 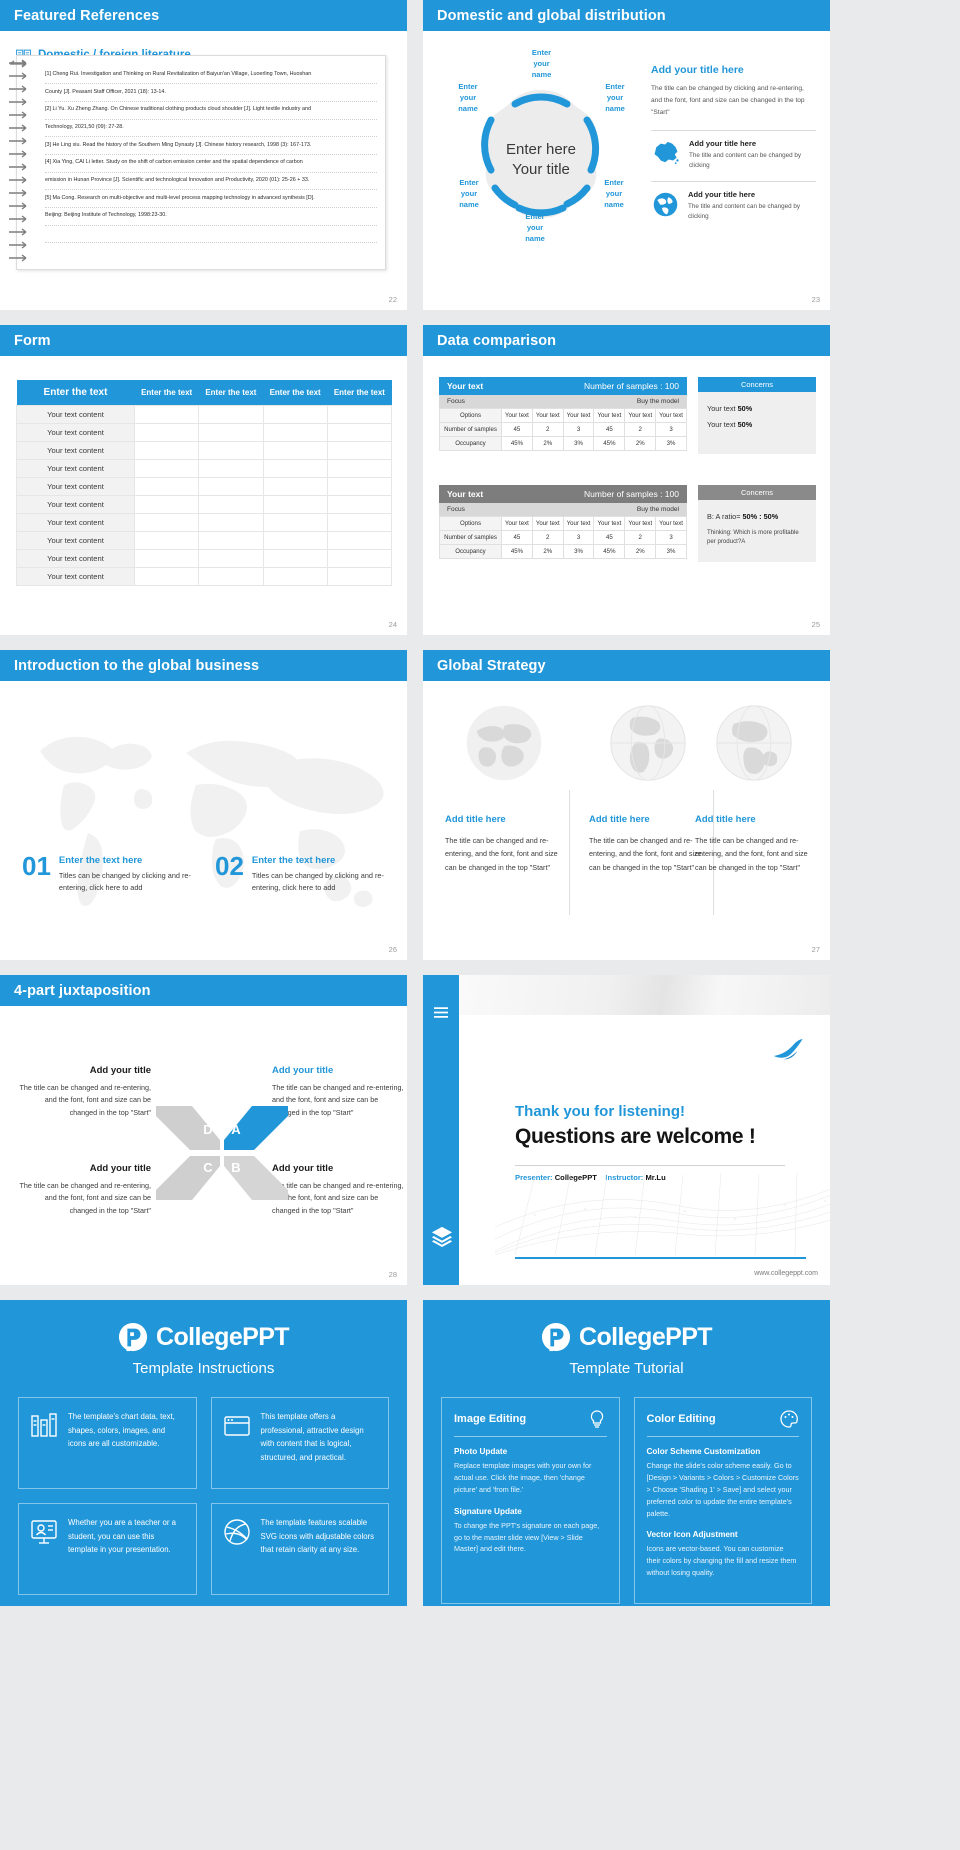 I want to click on reference-line, so click(x=211, y=237).